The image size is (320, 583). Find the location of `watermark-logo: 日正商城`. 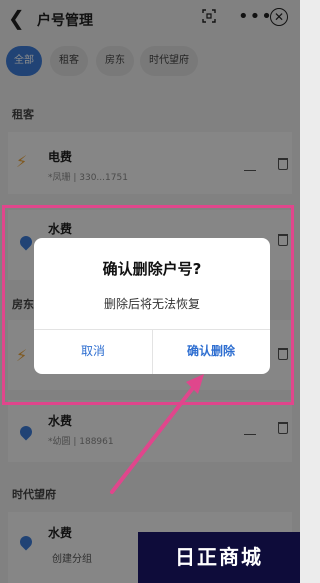

watermark-logo: 日正商城 is located at coordinates (219, 557).